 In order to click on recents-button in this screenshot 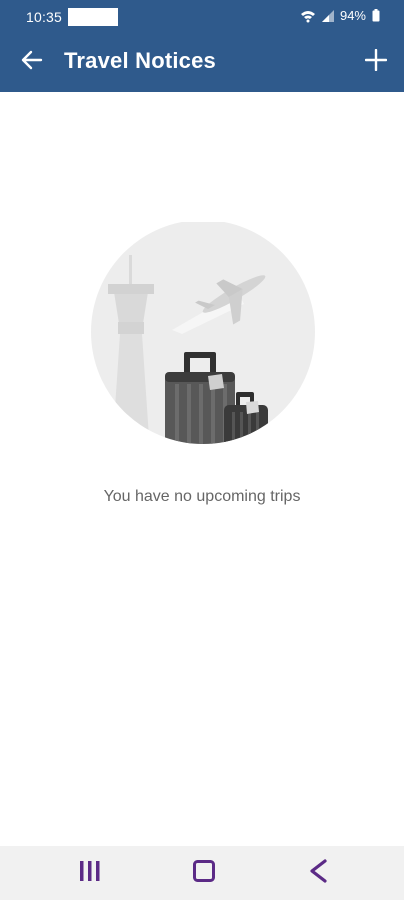, I will do `click(90, 873)`.